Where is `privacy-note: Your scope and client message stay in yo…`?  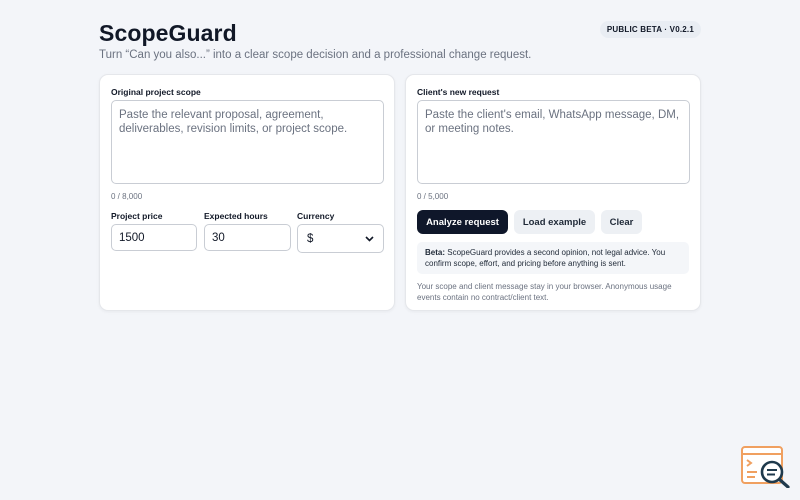
privacy-note: Your scope and client message stay in yo… is located at coordinates (544, 292).